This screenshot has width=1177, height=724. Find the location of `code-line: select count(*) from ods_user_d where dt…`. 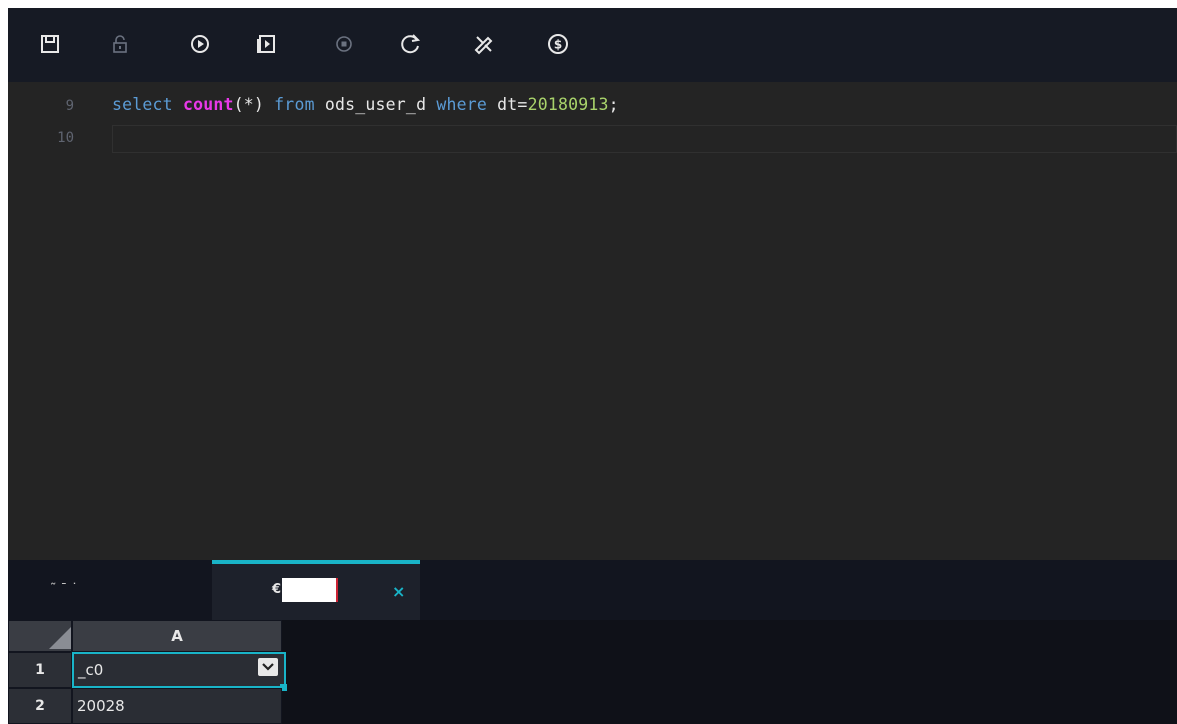

code-line: select count(*) from ods_user_d where dt… is located at coordinates (365, 104).